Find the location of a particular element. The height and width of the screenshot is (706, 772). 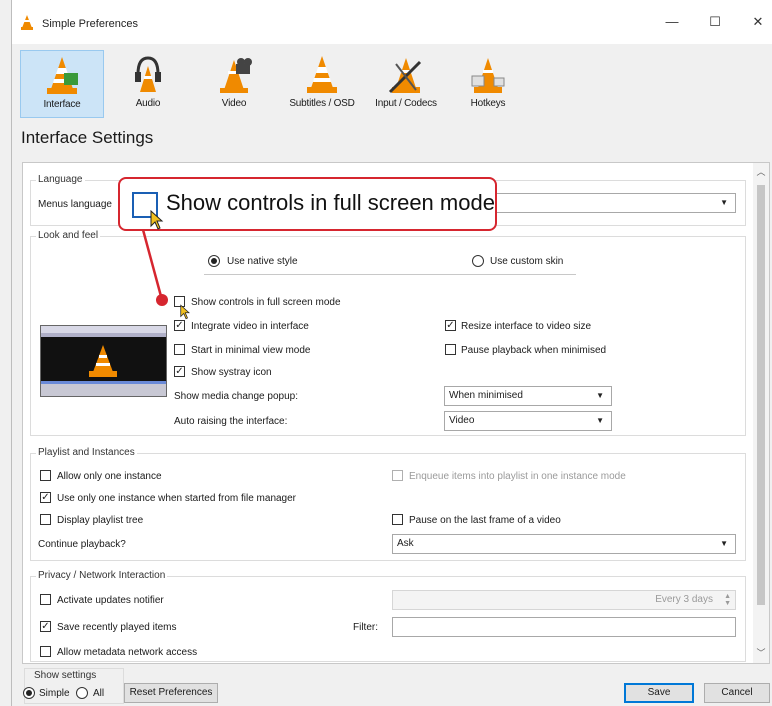

zoom-callout: Show controls in full screen mode is located at coordinates (307, 204).